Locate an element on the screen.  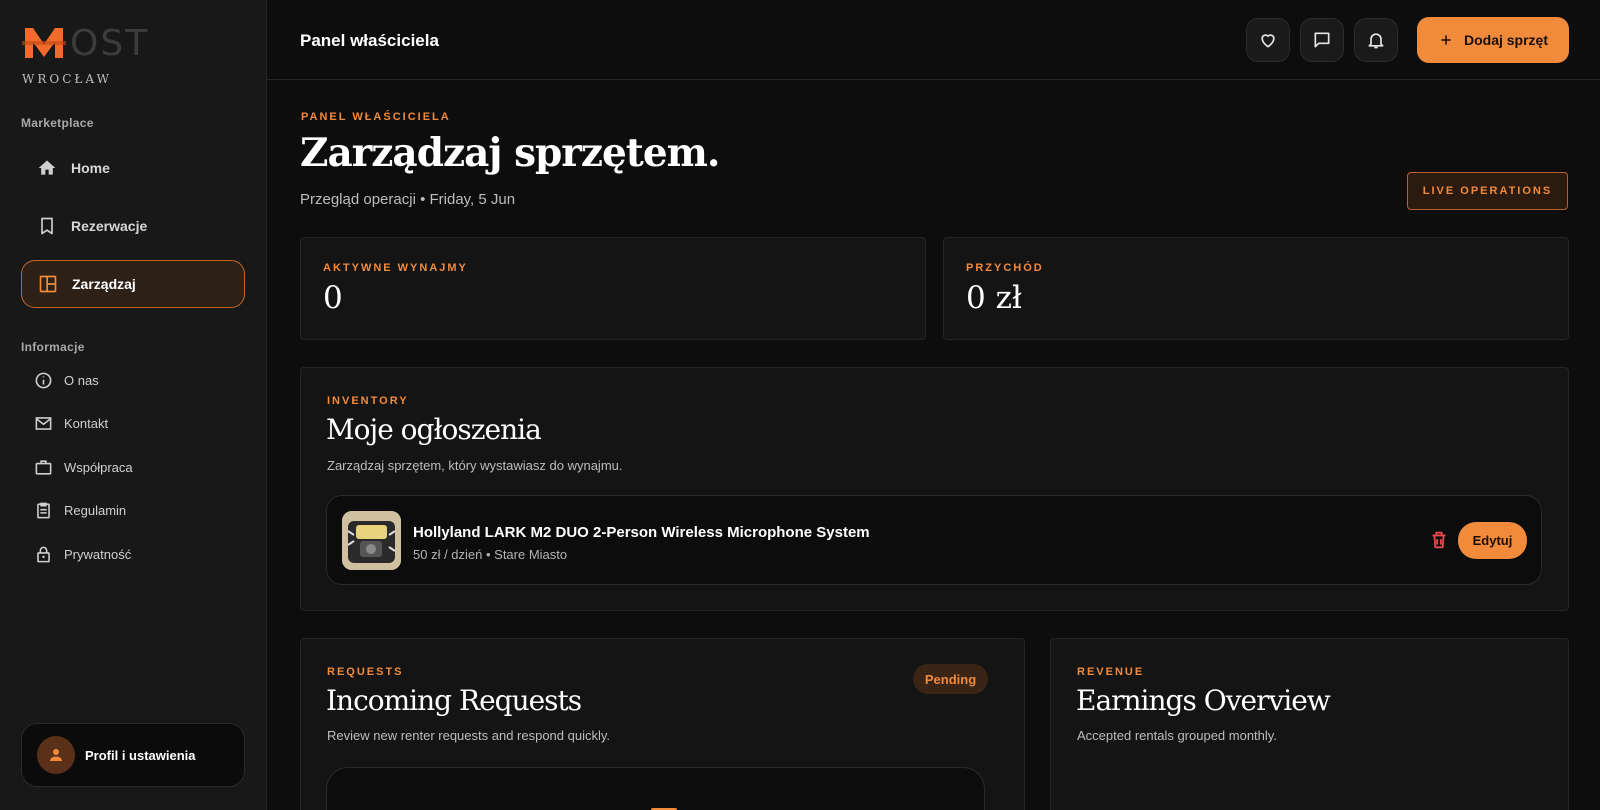
home-icon is located at coordinates (47, 167).